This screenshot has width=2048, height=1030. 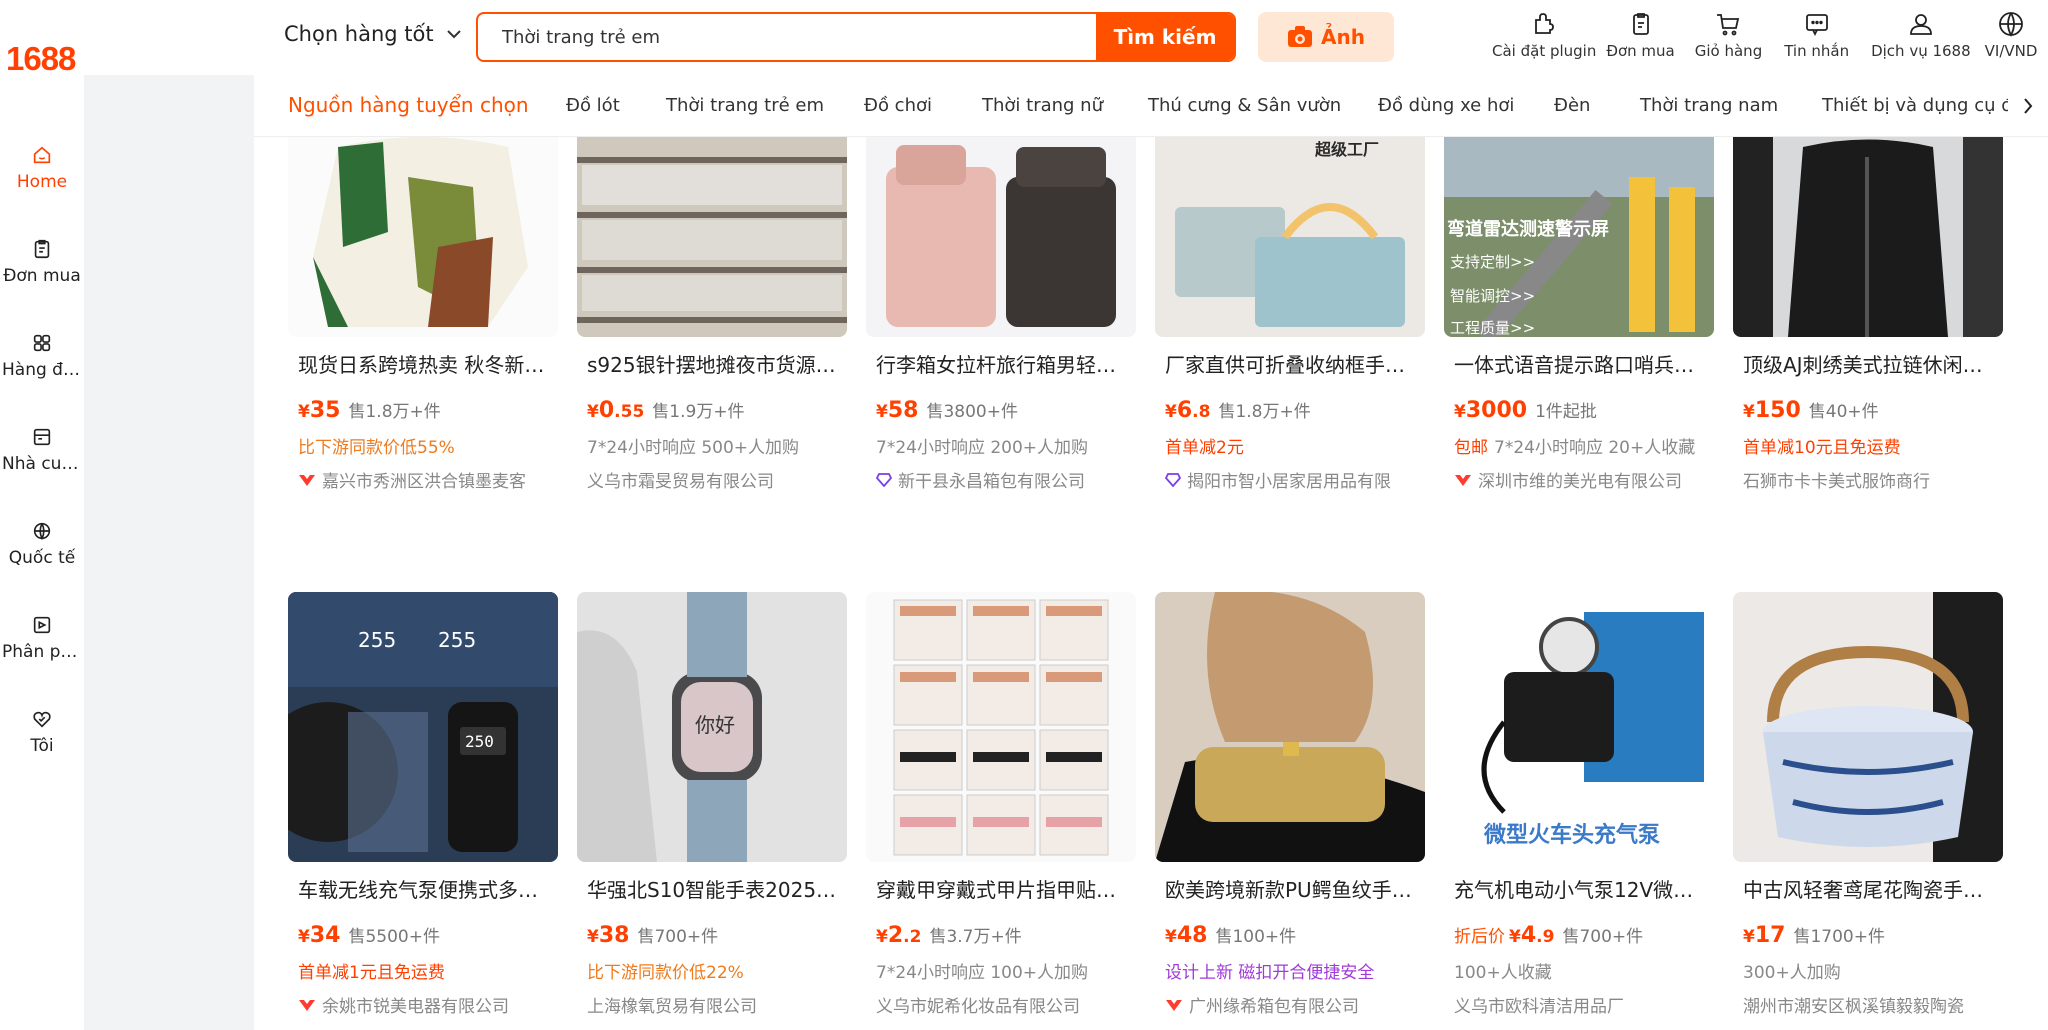 I want to click on product-card: 255 255 250, so click(x=423, y=727).